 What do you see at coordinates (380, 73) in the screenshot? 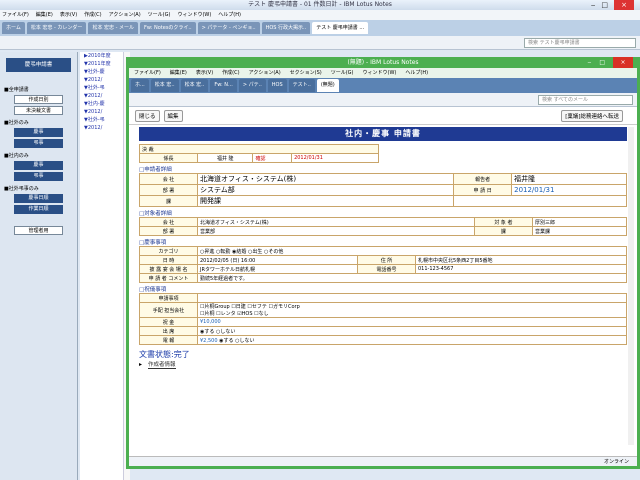
I see `fw-menu-item: ウィンドウ(W)` at bounding box center [380, 73].